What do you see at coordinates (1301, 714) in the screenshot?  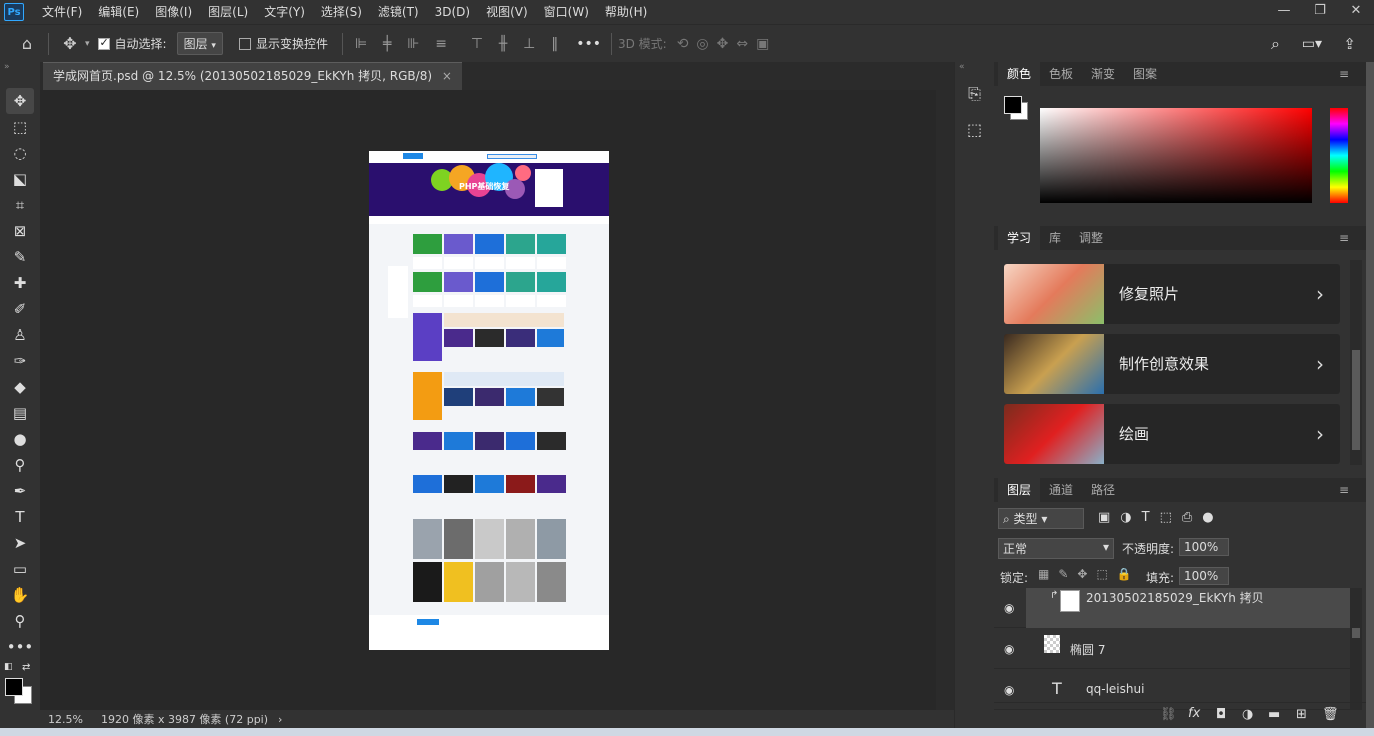 I see `new-layer-icon: ⊞` at bounding box center [1301, 714].